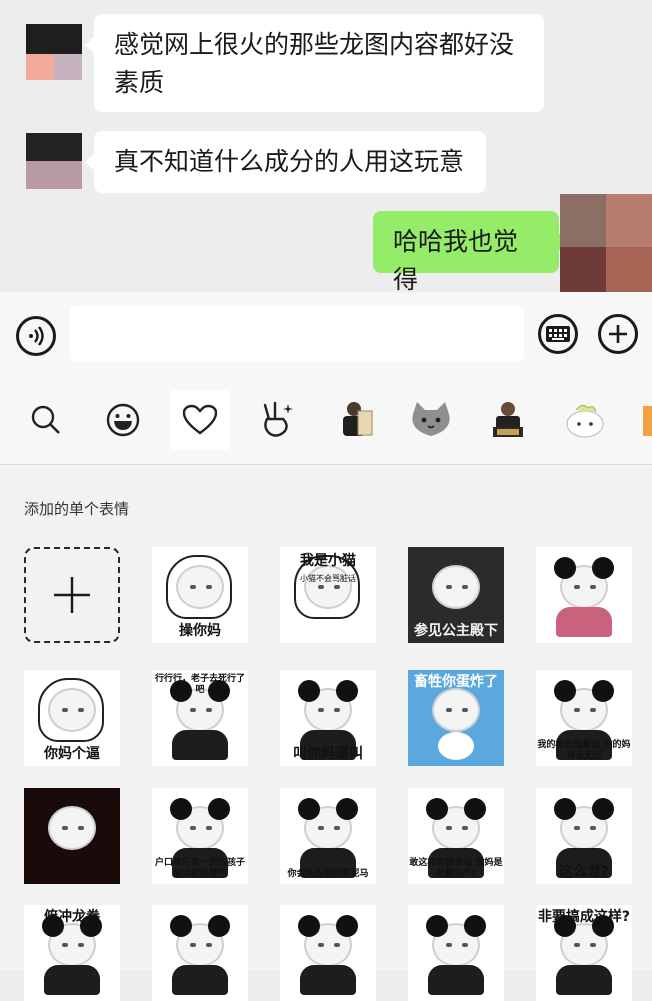 The height and width of the screenshot is (1001, 652). Describe the element at coordinates (199, 684) in the screenshot. I see `sticker-caption: 行行行，老子去死行了吧` at that location.